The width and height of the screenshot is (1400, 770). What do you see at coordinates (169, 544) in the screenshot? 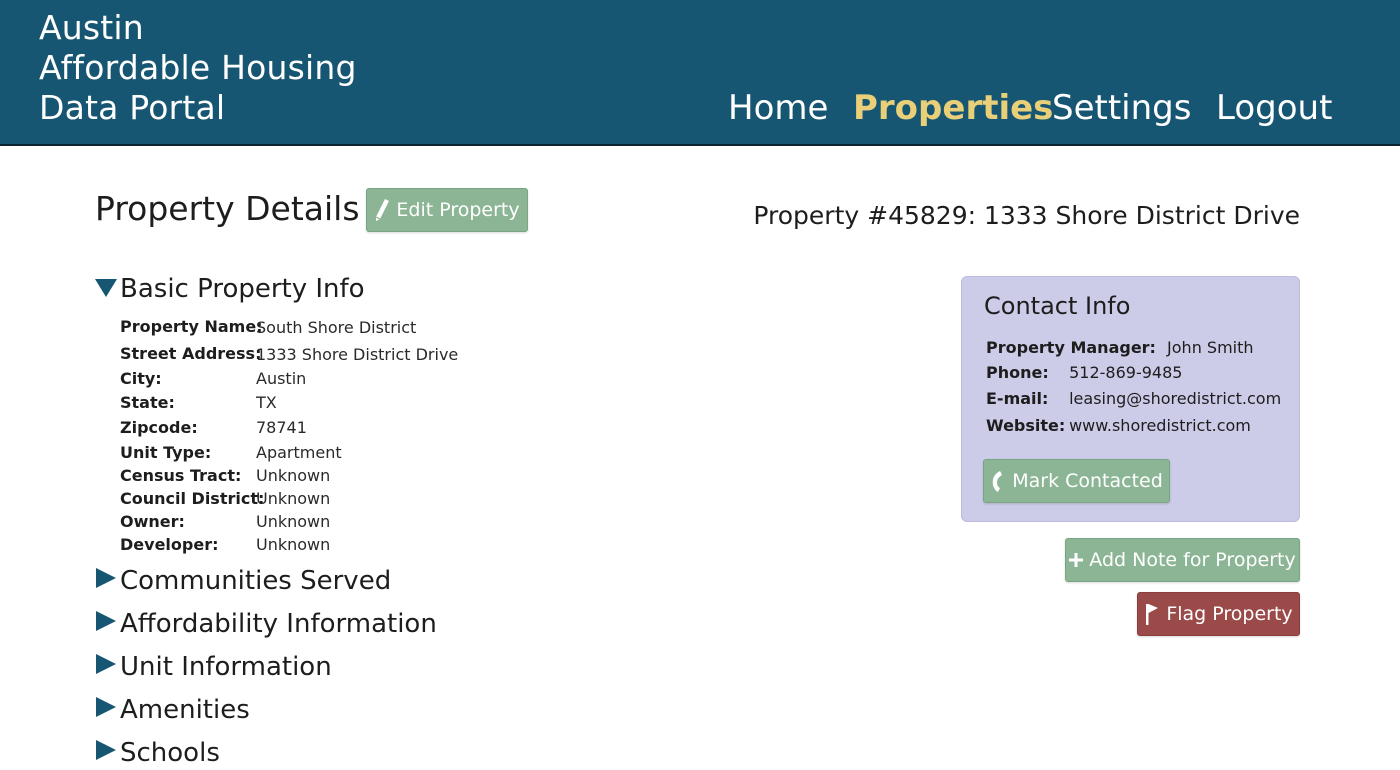
I see `info-key: Developer:` at bounding box center [169, 544].